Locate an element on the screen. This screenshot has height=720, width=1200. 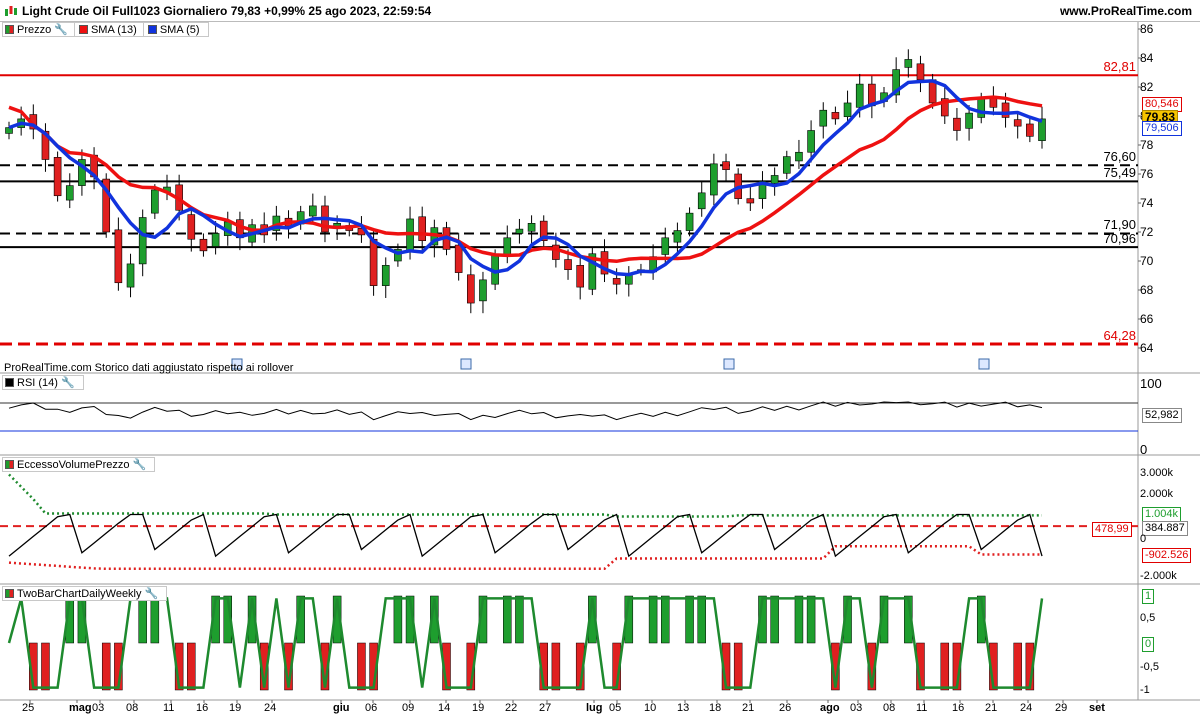
x-tick-label: 27 is located at coordinates (545, 708).